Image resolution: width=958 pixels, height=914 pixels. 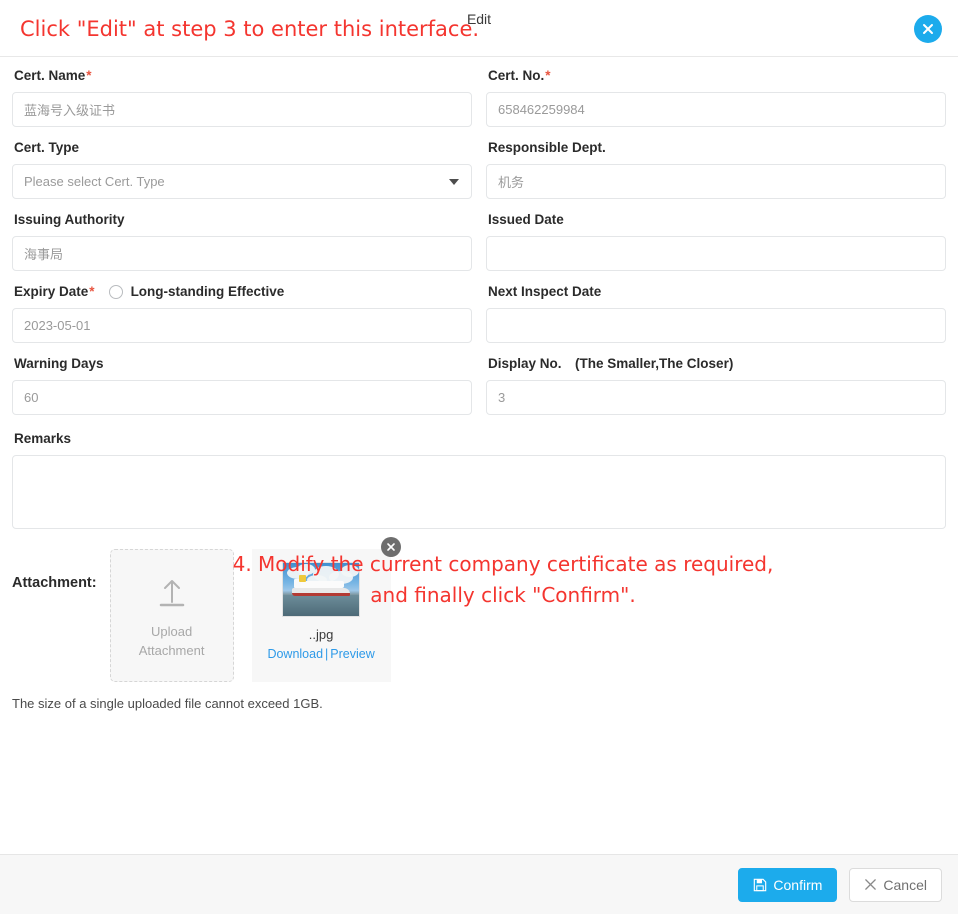 I want to click on cert-type-select: Please select Cert. Type, so click(x=242, y=181).